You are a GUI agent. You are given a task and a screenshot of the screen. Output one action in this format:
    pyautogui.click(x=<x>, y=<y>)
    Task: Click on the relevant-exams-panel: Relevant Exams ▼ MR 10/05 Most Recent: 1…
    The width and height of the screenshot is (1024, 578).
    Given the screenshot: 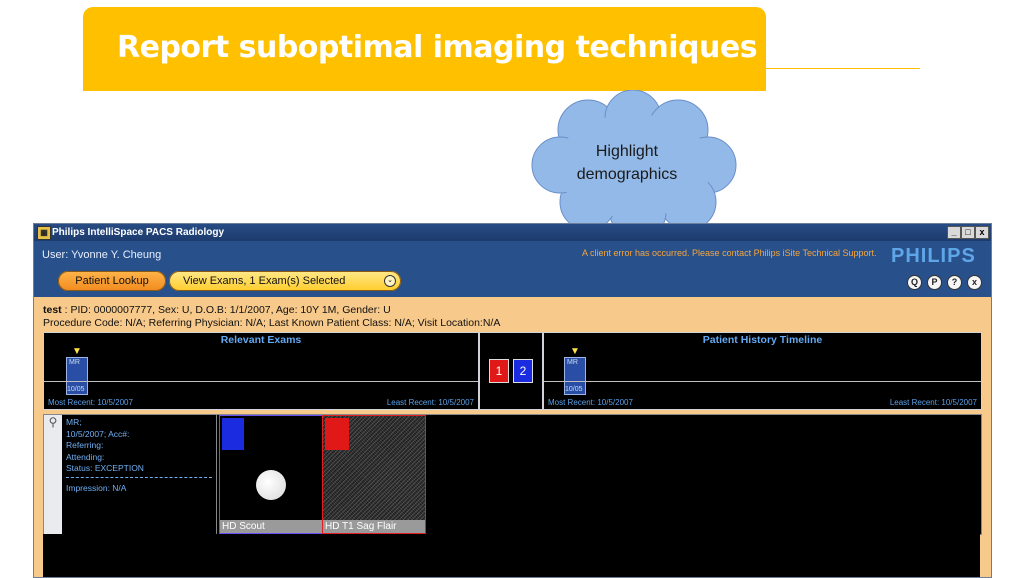 What is the action you would take?
    pyautogui.click(x=261, y=371)
    